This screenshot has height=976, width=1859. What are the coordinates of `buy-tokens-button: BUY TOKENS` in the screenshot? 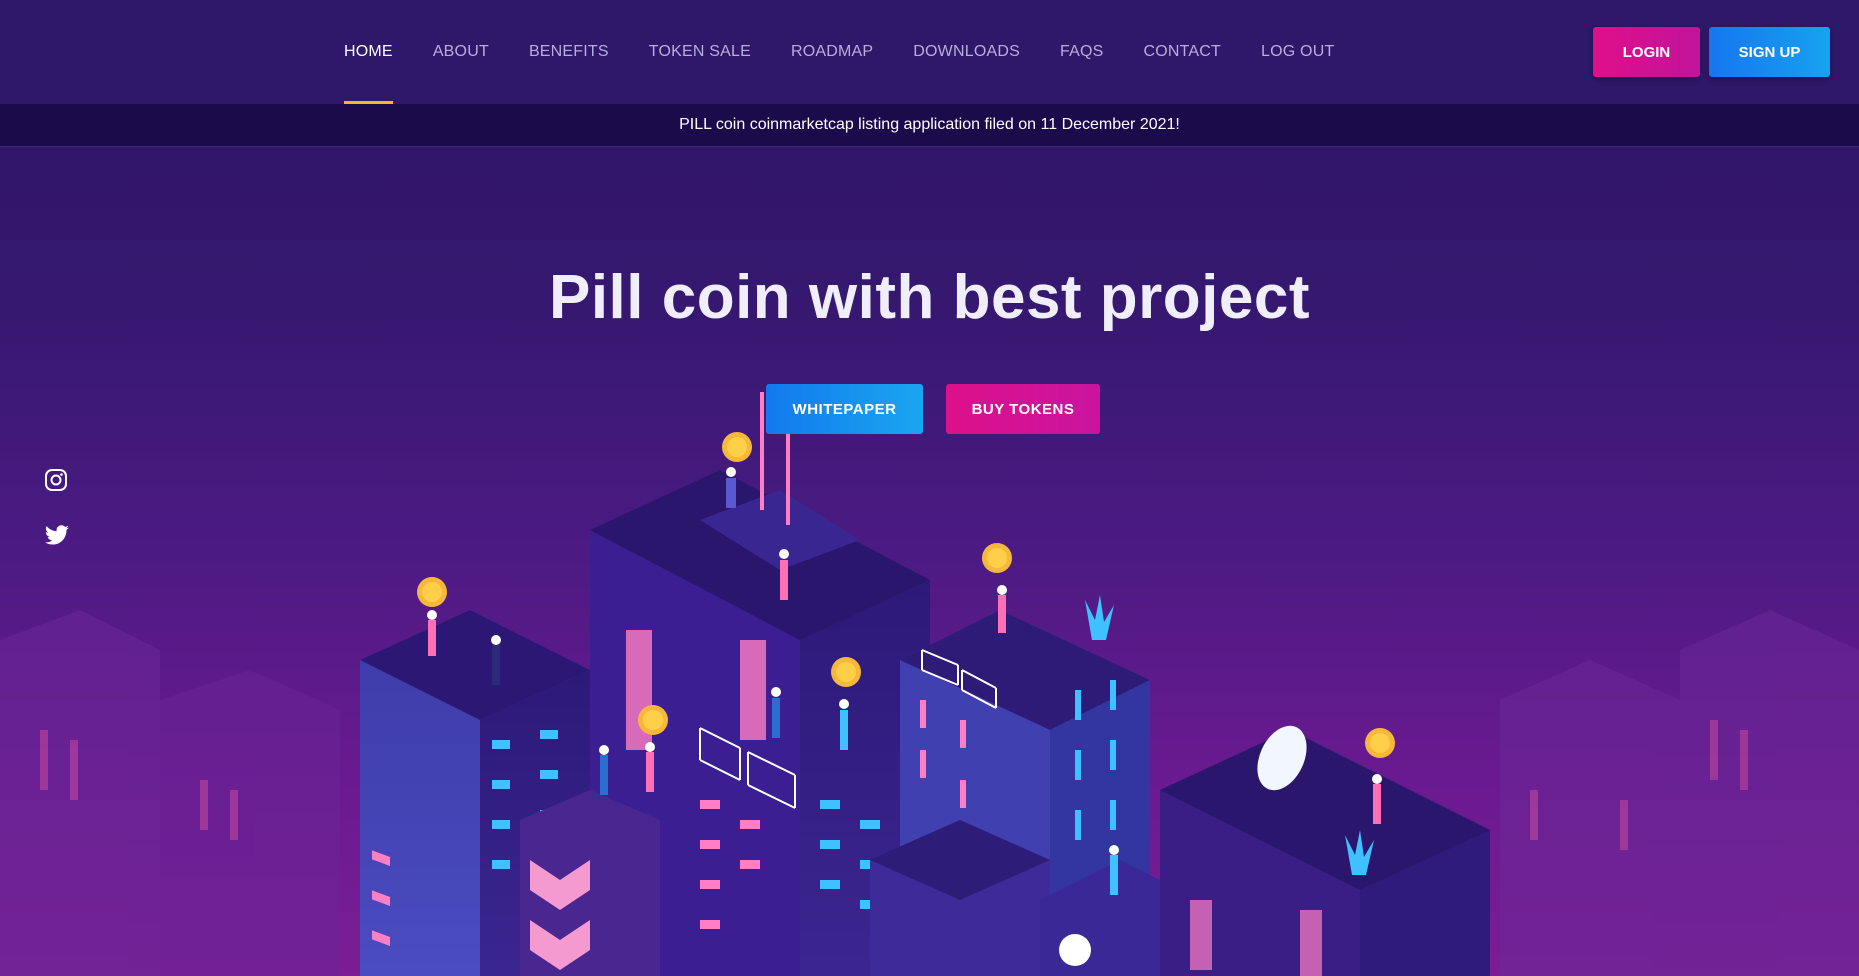 It's located at (1023, 409).